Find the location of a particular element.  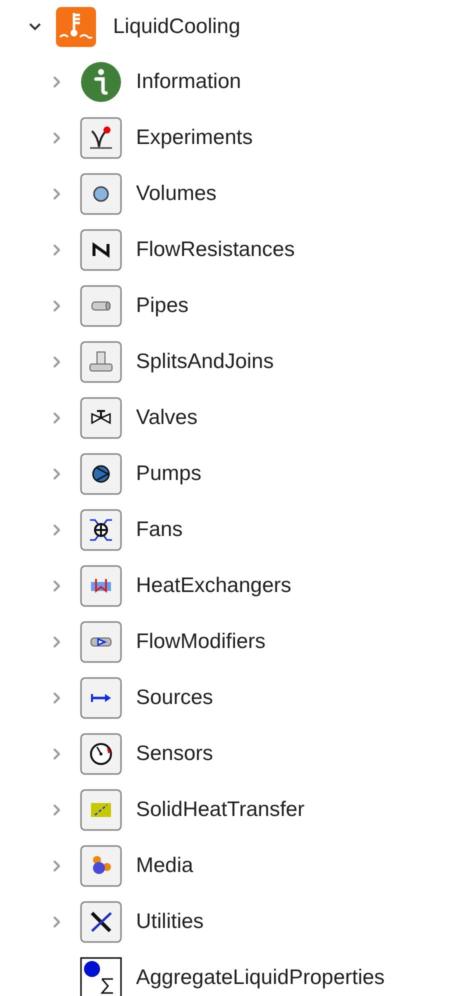

tree-item-label: Utilities is located at coordinates (170, 922).